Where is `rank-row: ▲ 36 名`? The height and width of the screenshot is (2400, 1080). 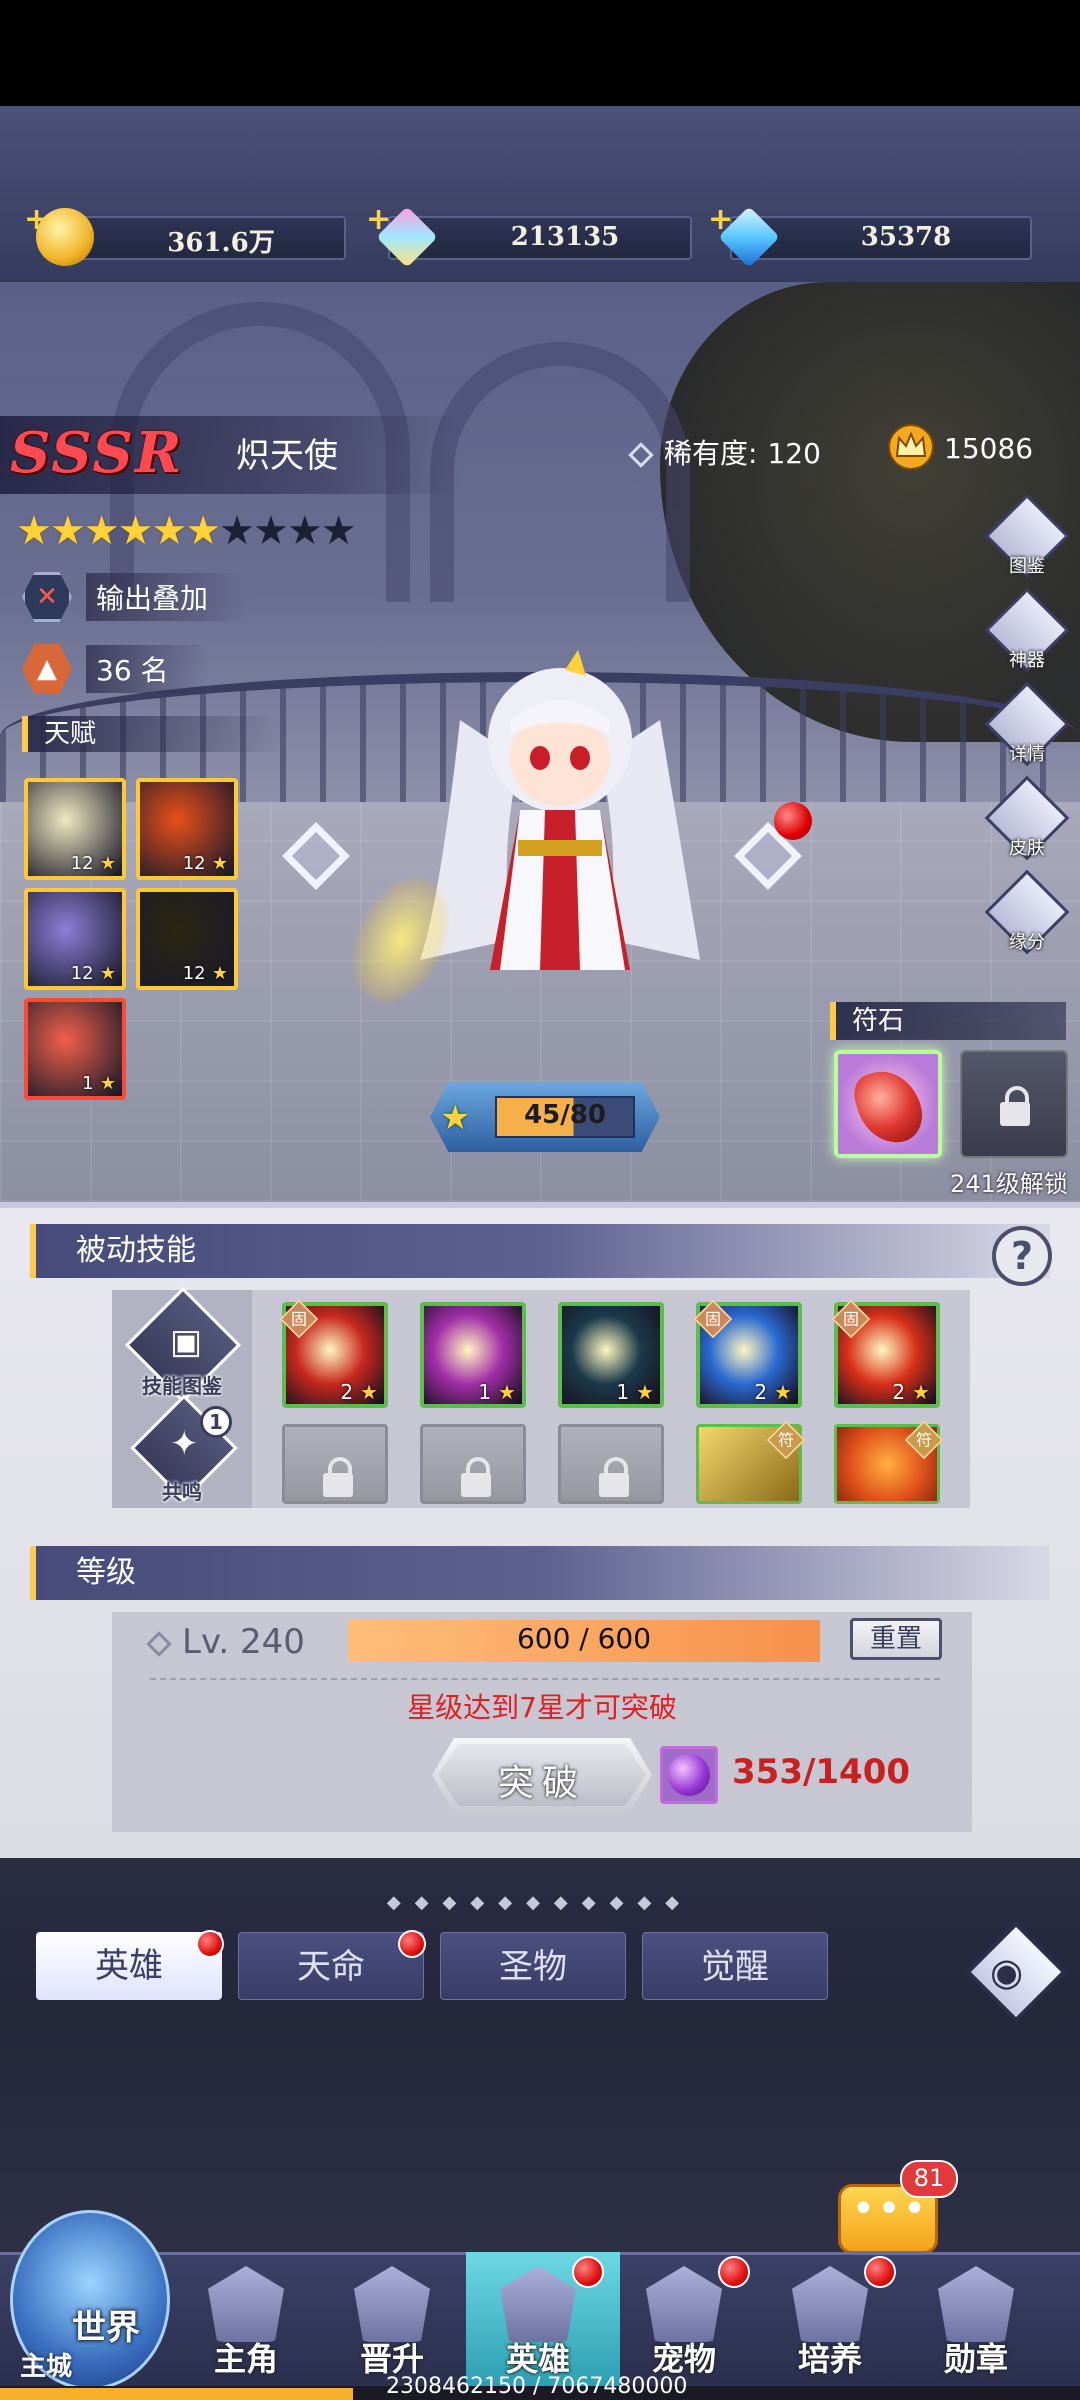
rank-row: ▲ 36 名 is located at coordinates (115, 669).